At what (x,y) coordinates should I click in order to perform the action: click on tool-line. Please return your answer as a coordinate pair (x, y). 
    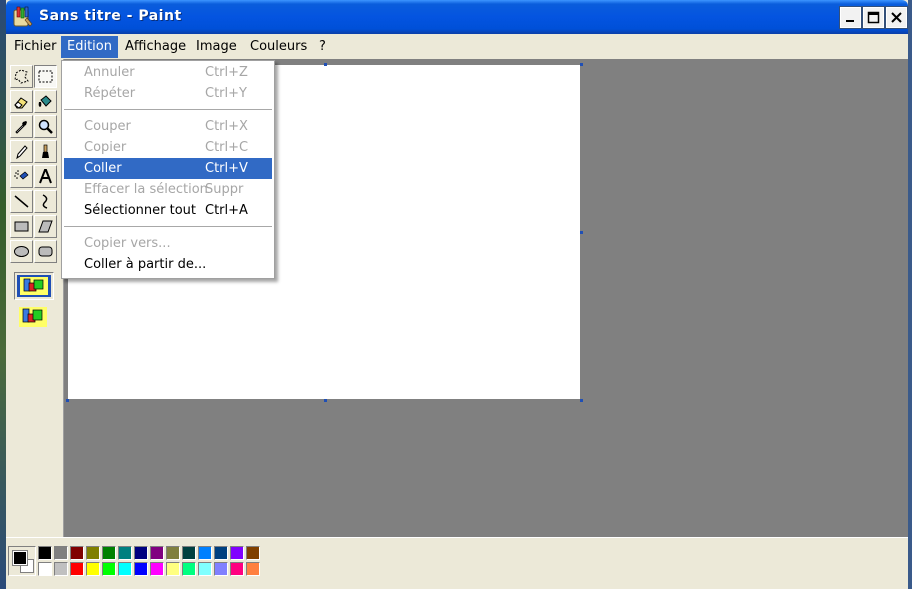
    Looking at the image, I should click on (21, 201).